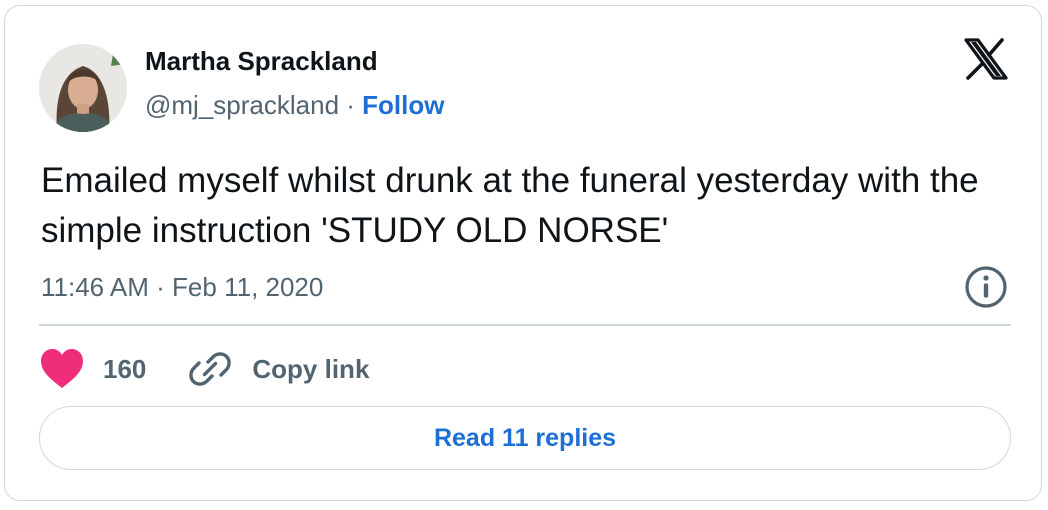 This screenshot has height=510, width=1048. What do you see at coordinates (92, 369) in the screenshot?
I see `like-button: 160` at bounding box center [92, 369].